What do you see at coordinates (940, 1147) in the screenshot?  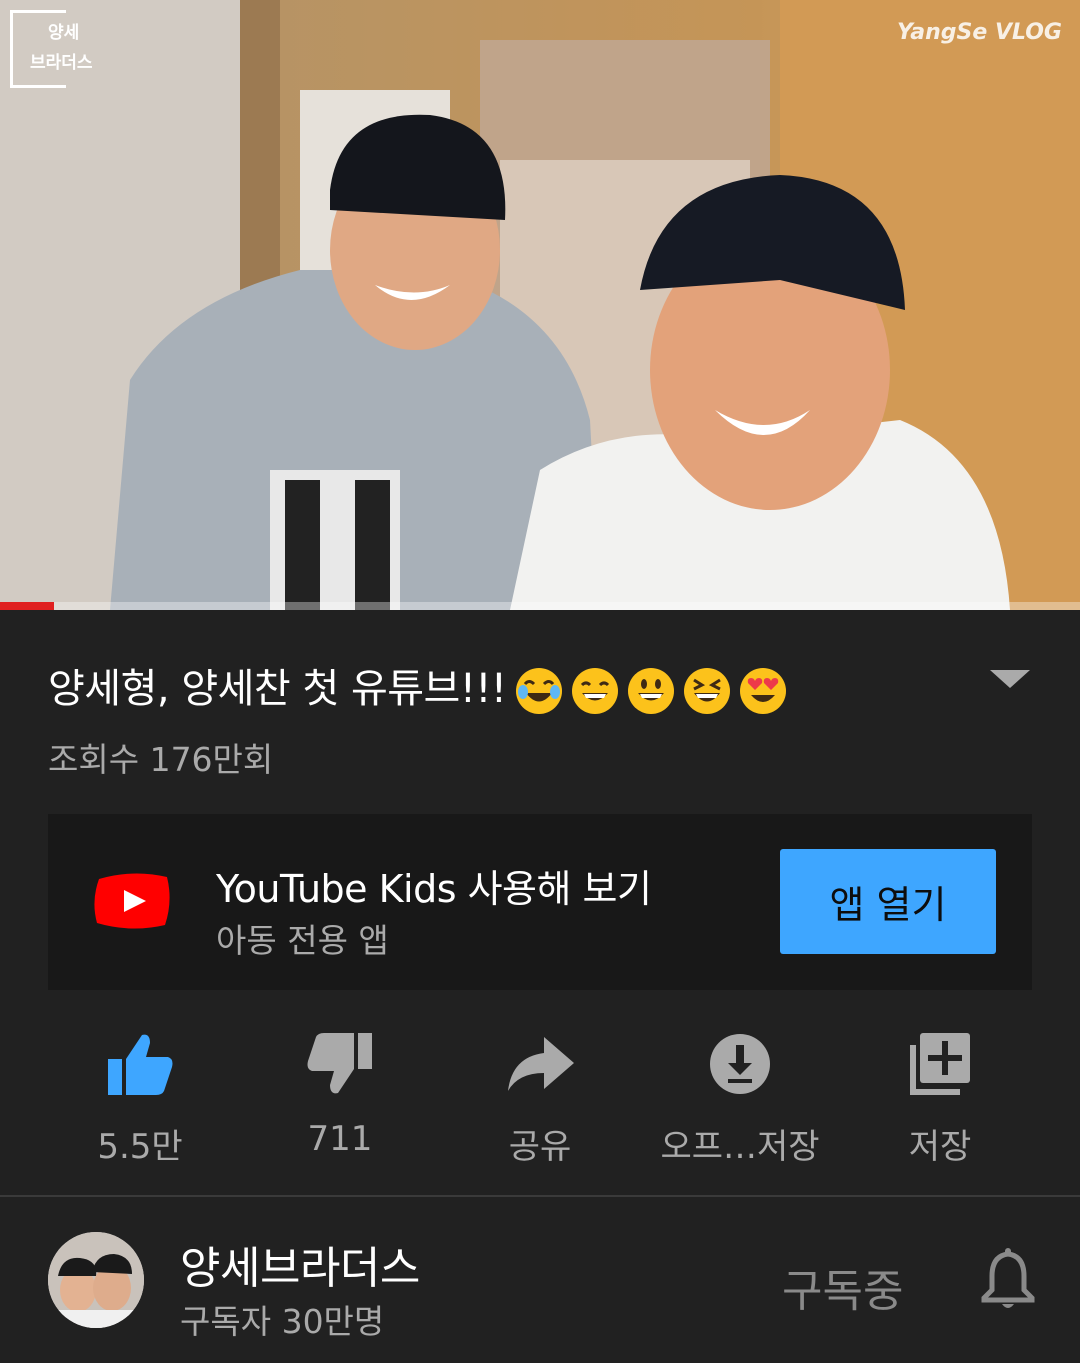 I see `save-label: 저장` at bounding box center [940, 1147].